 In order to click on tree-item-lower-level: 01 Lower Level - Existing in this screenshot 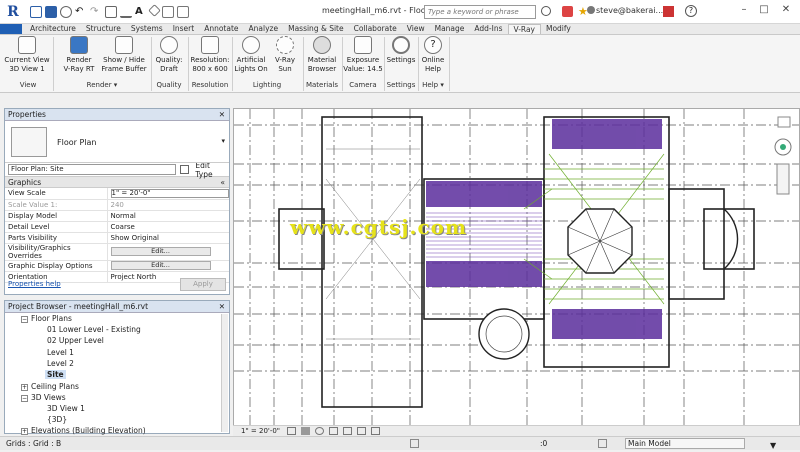, I will do `click(94, 329)`.